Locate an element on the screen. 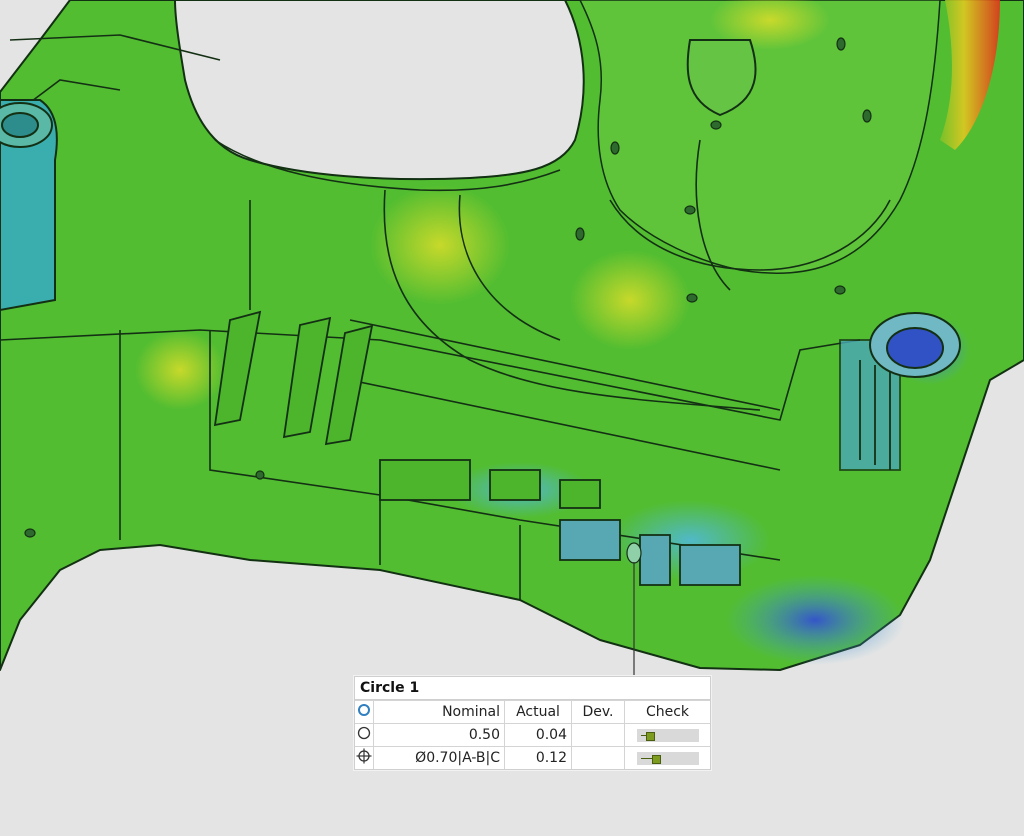 This screenshot has height=836, width=1024. nominal-value: 0.50 is located at coordinates (439, 735).